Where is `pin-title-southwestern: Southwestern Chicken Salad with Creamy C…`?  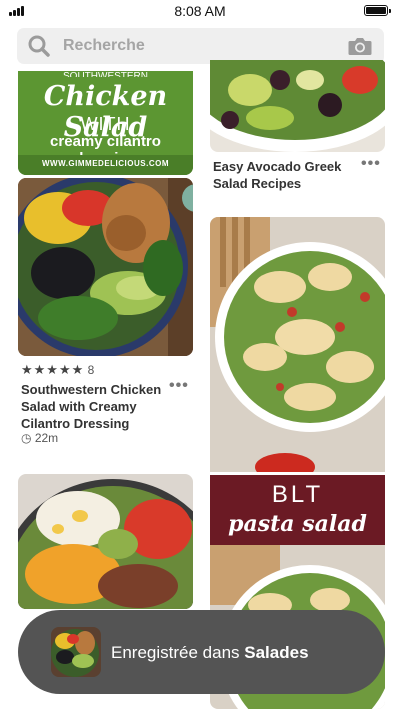 pin-title-southwestern: Southwestern Chicken Salad with Creamy C… is located at coordinates (93, 406).